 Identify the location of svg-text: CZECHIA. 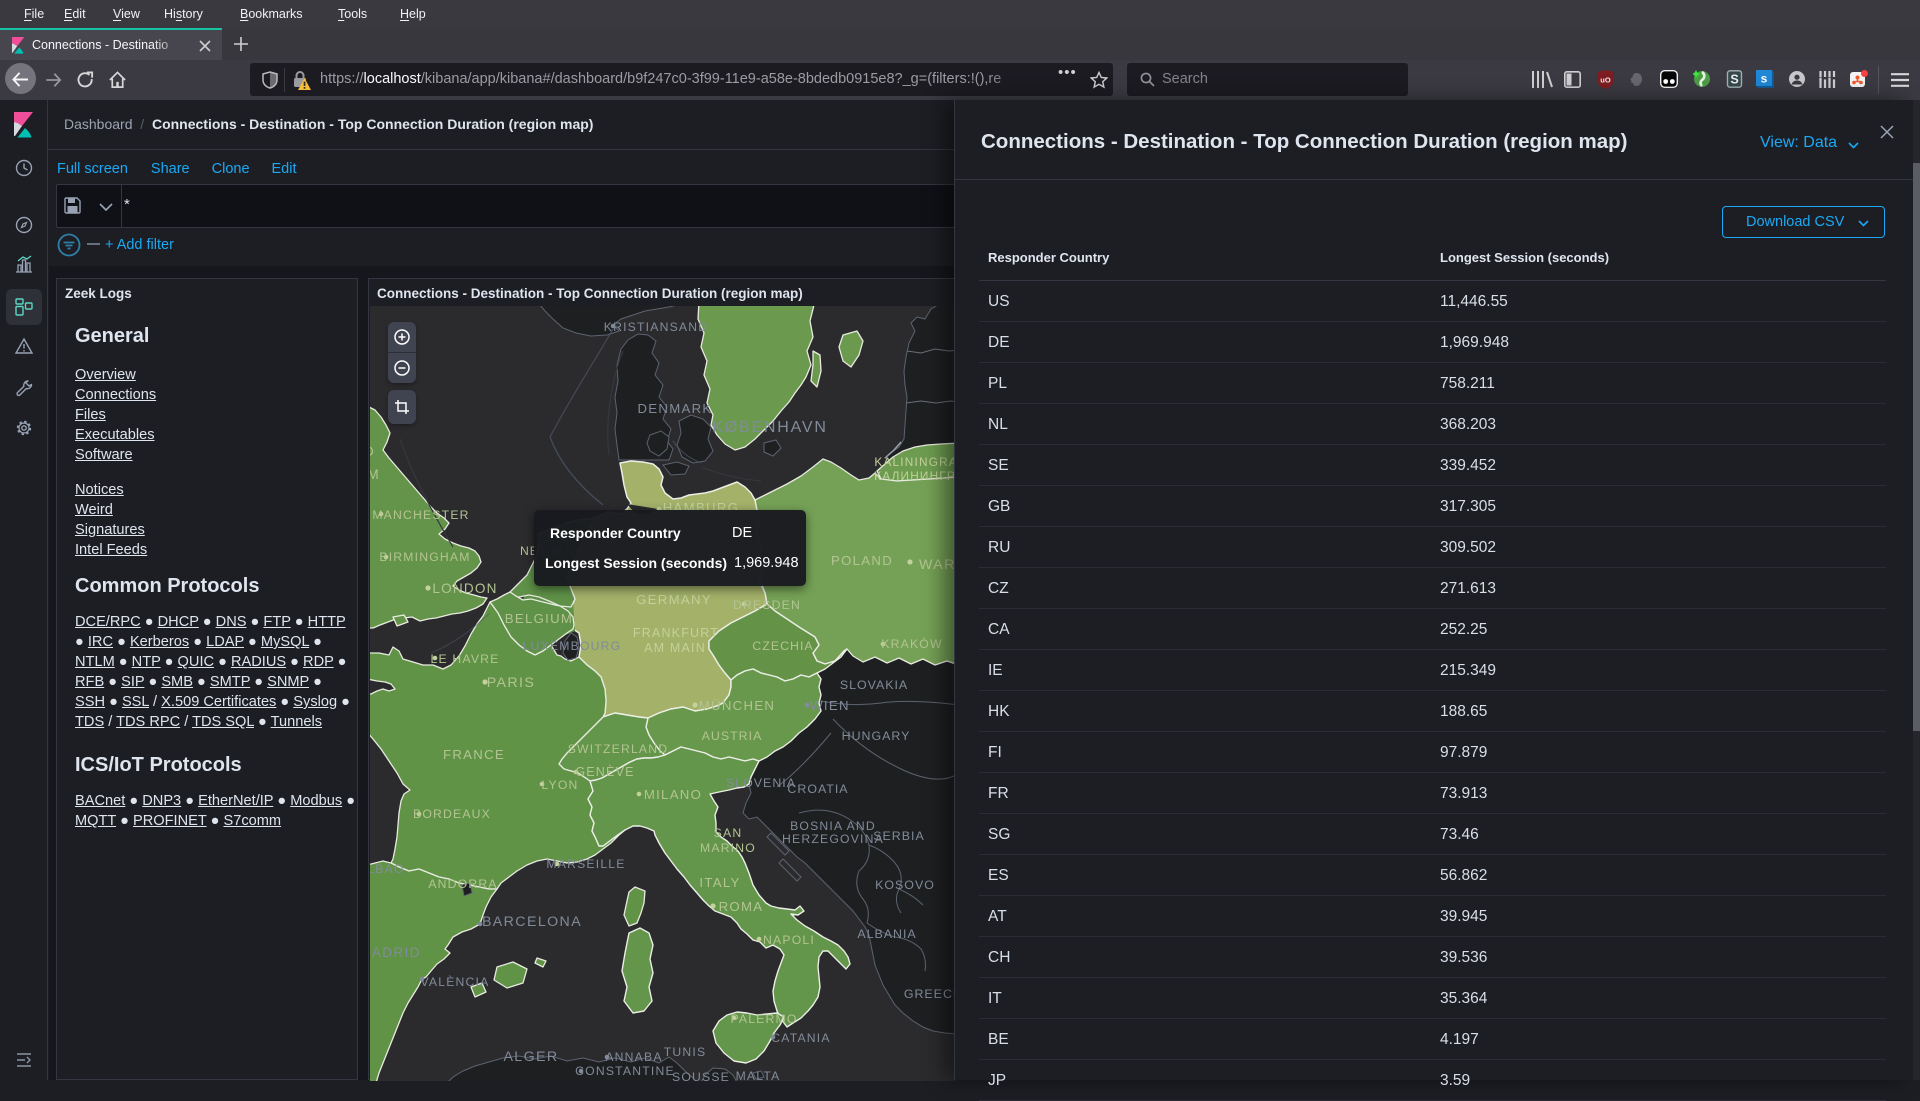
(782, 646).